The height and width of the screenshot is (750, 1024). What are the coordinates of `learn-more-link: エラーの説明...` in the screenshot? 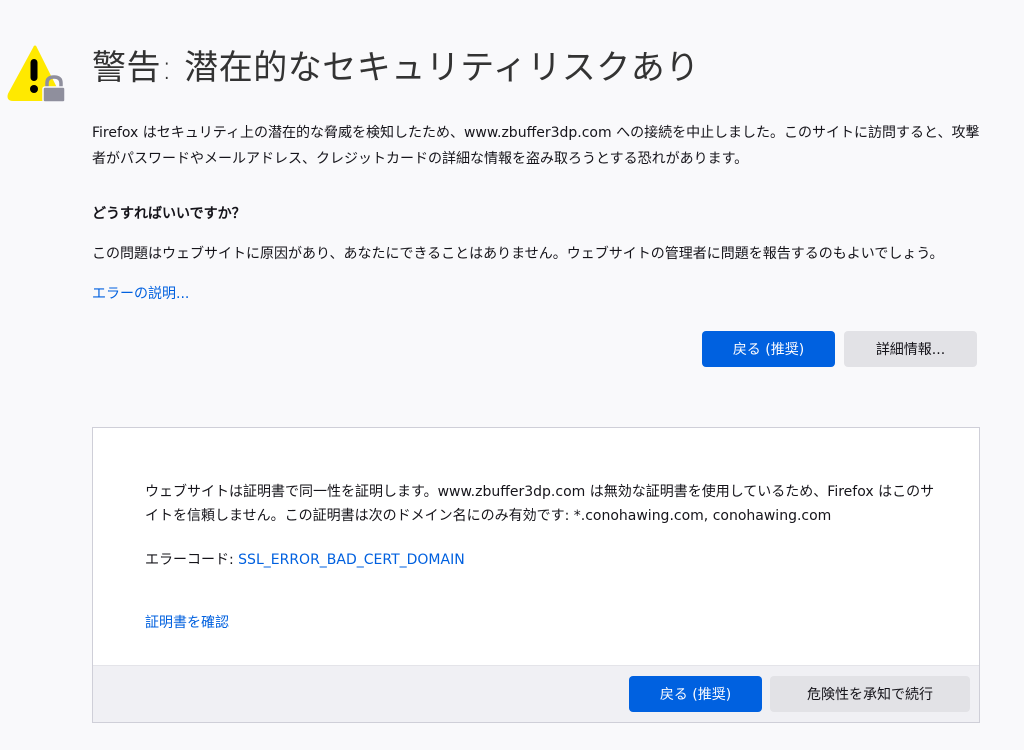 It's located at (140, 293).